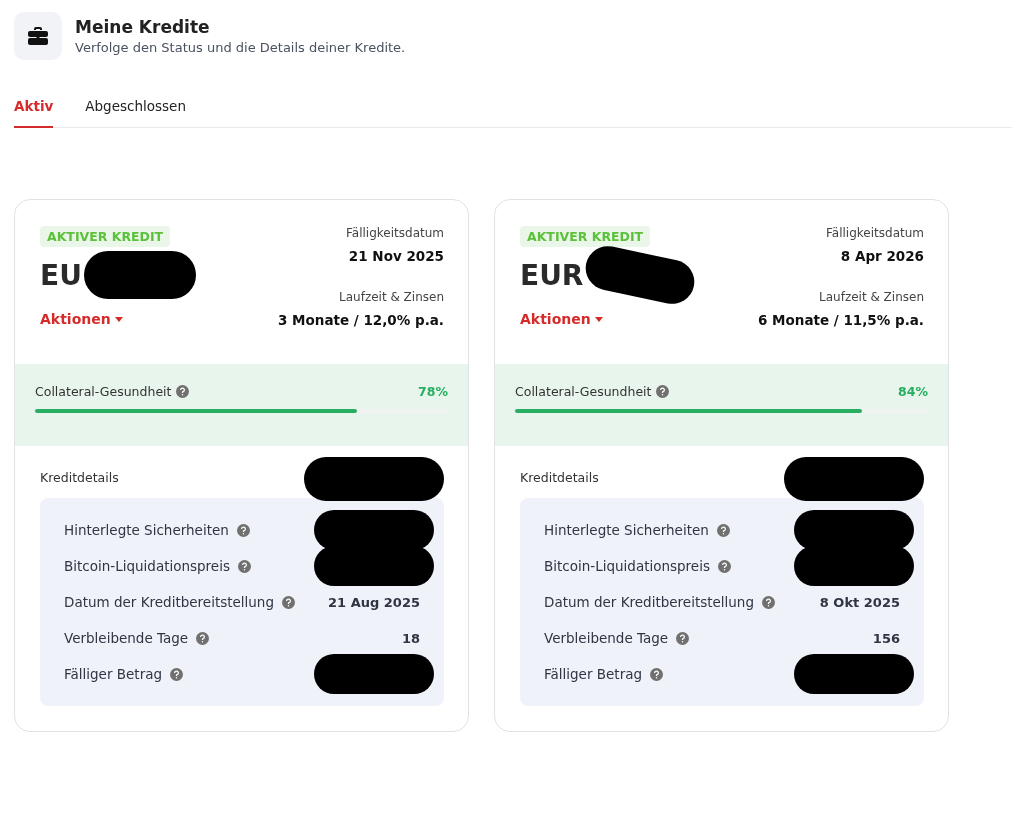 This screenshot has height=838, width=1012. Describe the element at coordinates (859, 602) in the screenshot. I see `detail-value: 8 Okt 2025` at that location.